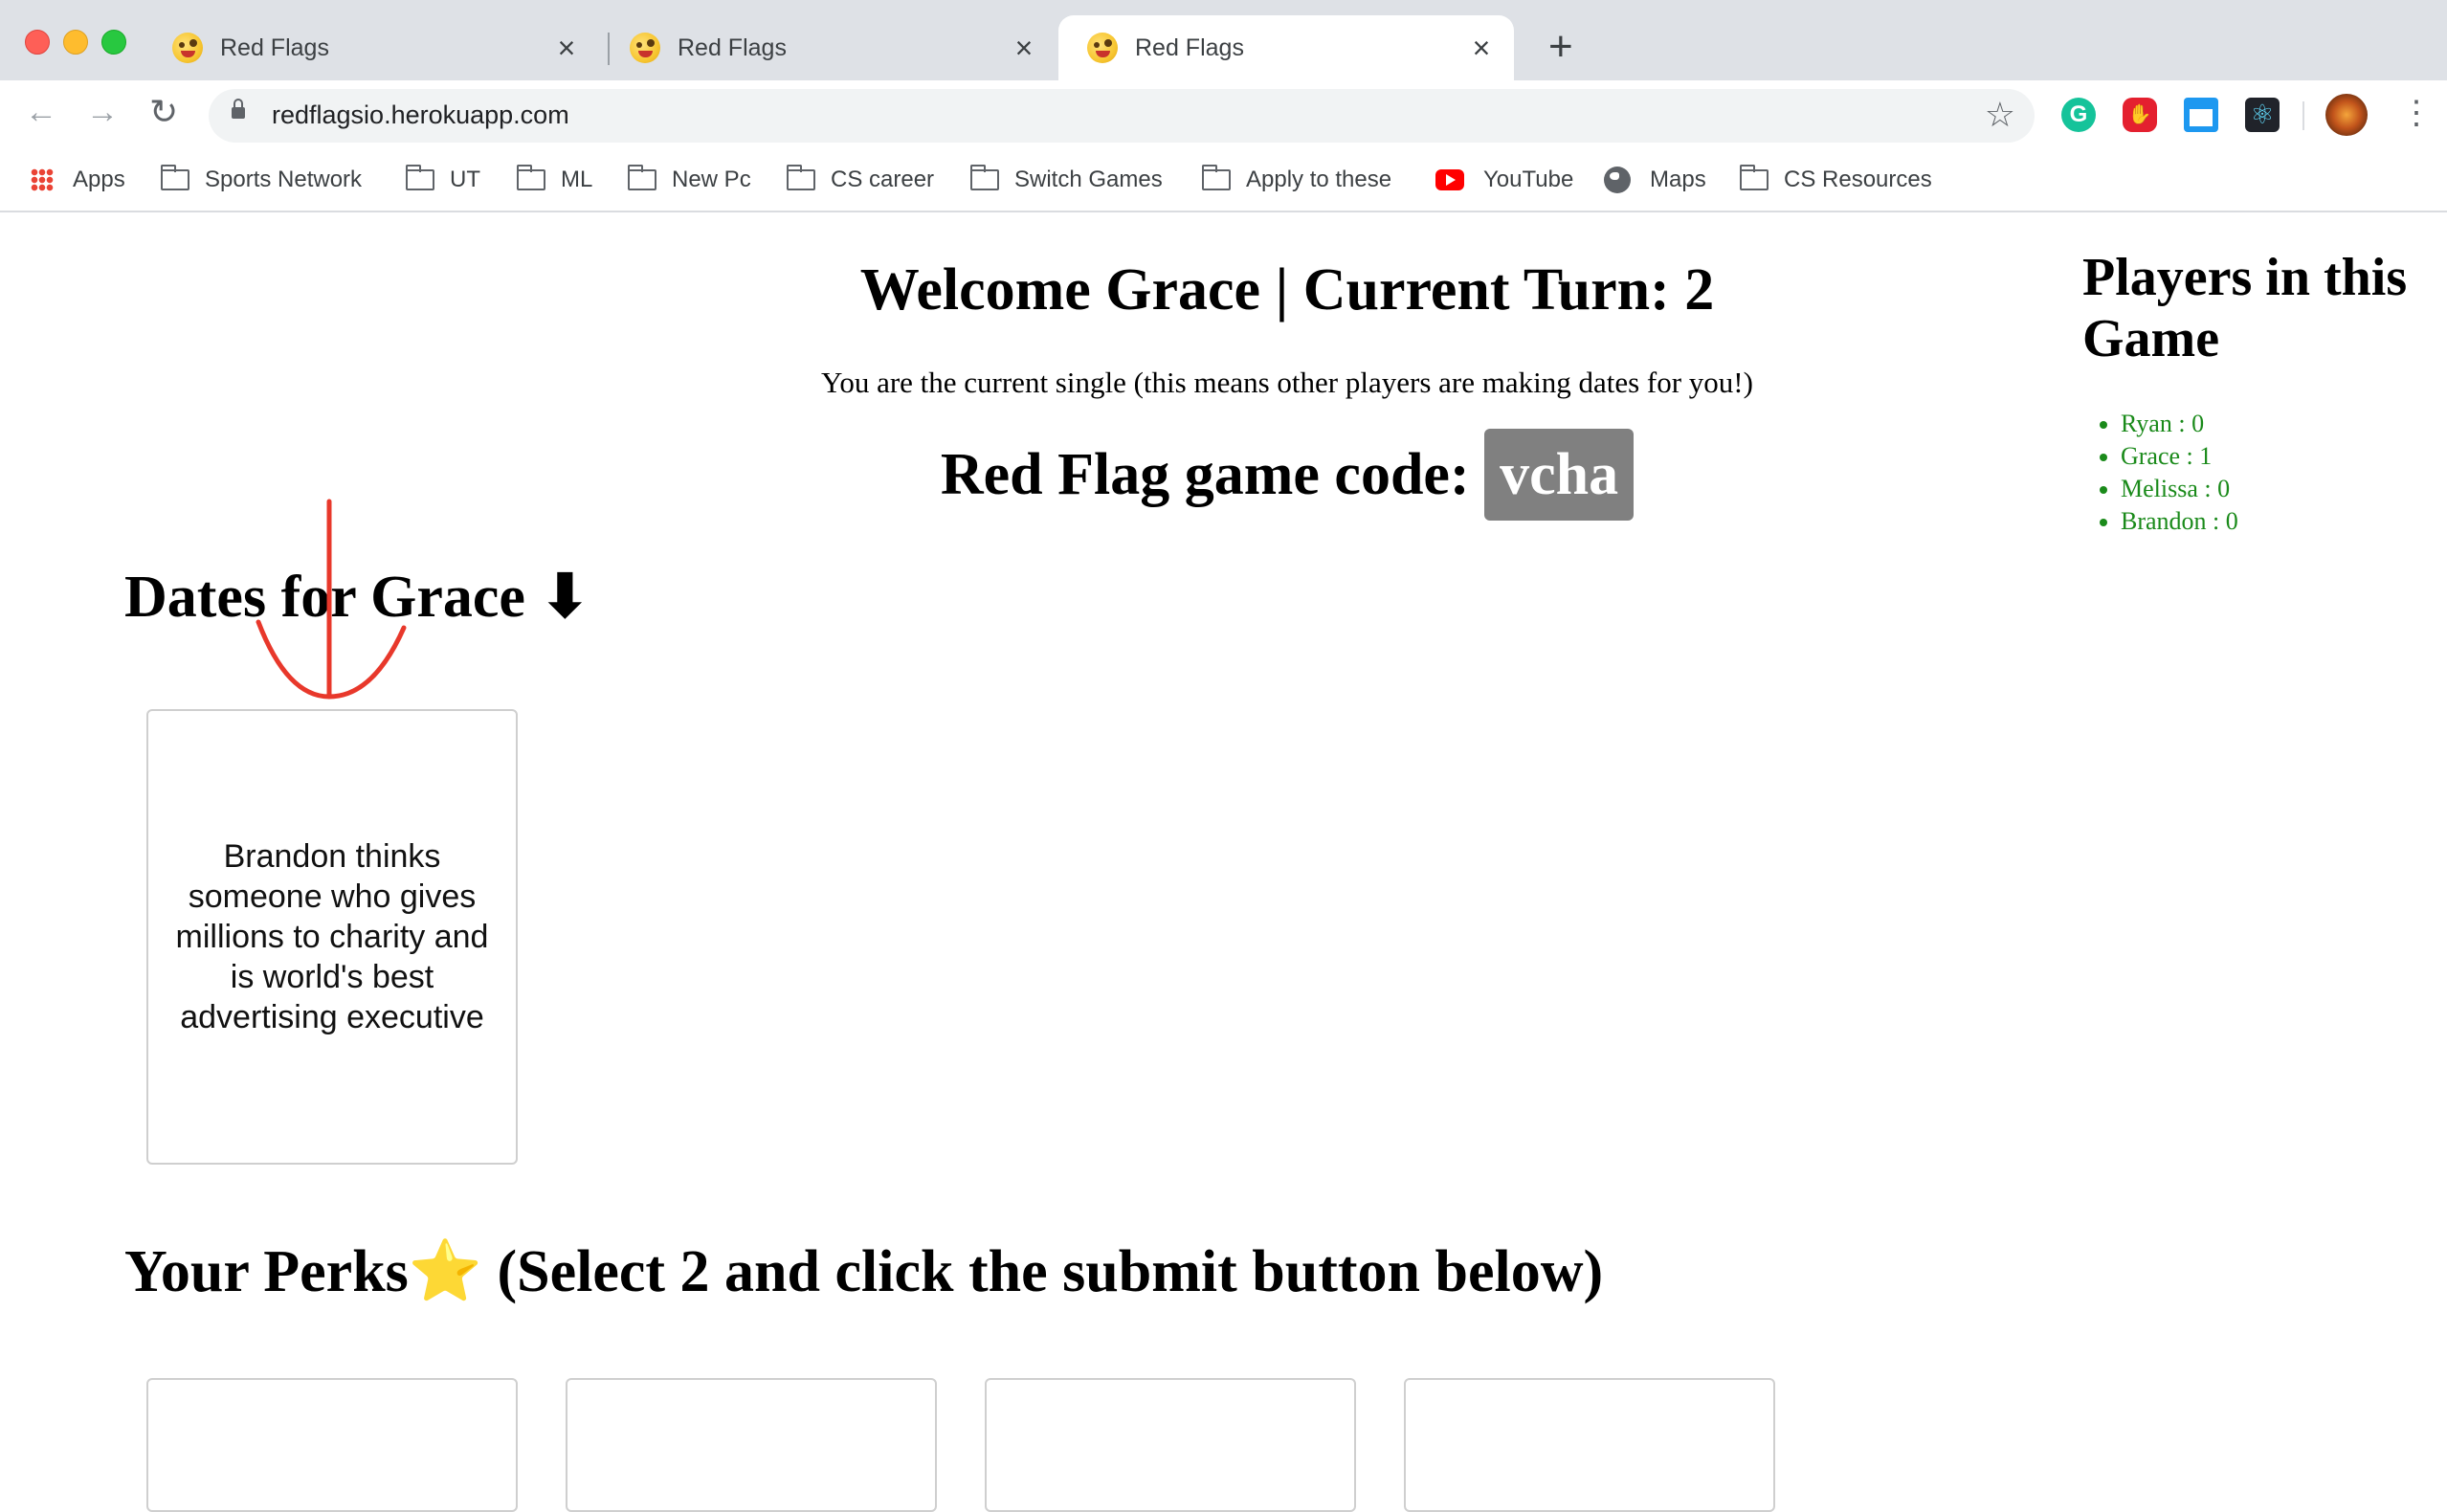  Describe the element at coordinates (2303, 115) in the screenshot. I see `toolbar-divider` at that location.